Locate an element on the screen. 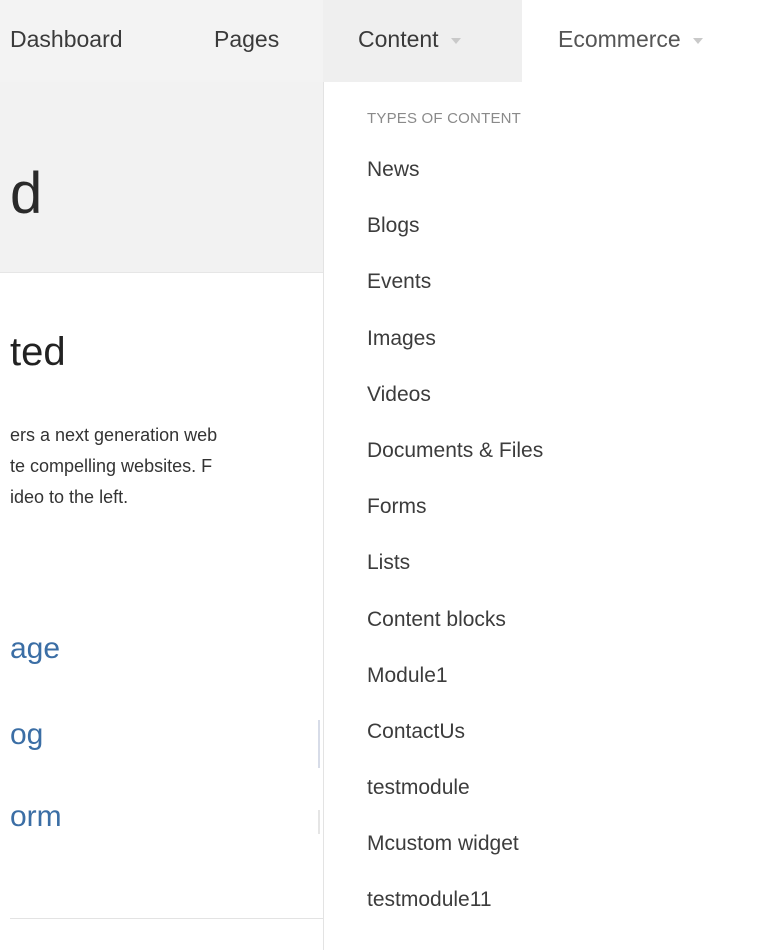 This screenshot has width=766, height=950. quick-link: og is located at coordinates (26, 735).